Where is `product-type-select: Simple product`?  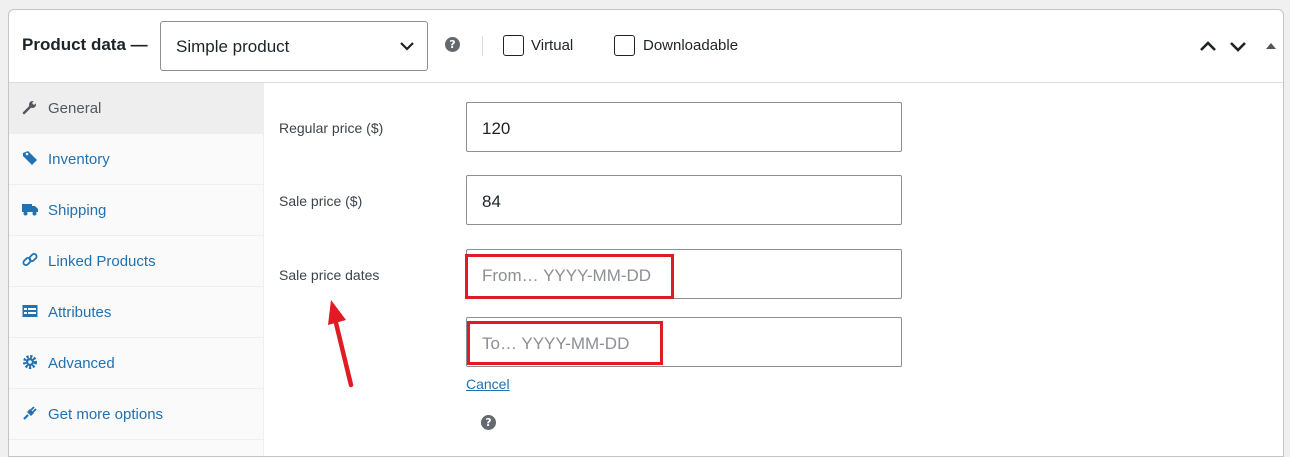 product-type-select: Simple product is located at coordinates (294, 46).